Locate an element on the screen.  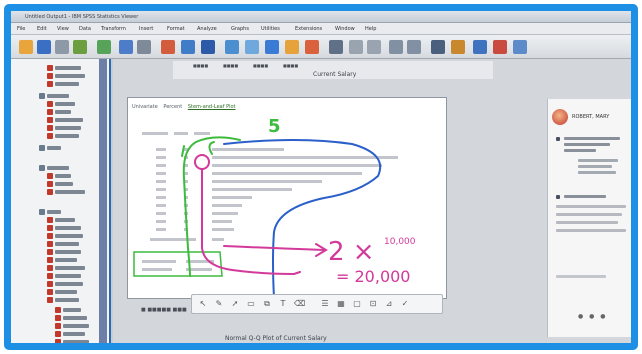
menu-data: Data is located at coordinates (85, 29).